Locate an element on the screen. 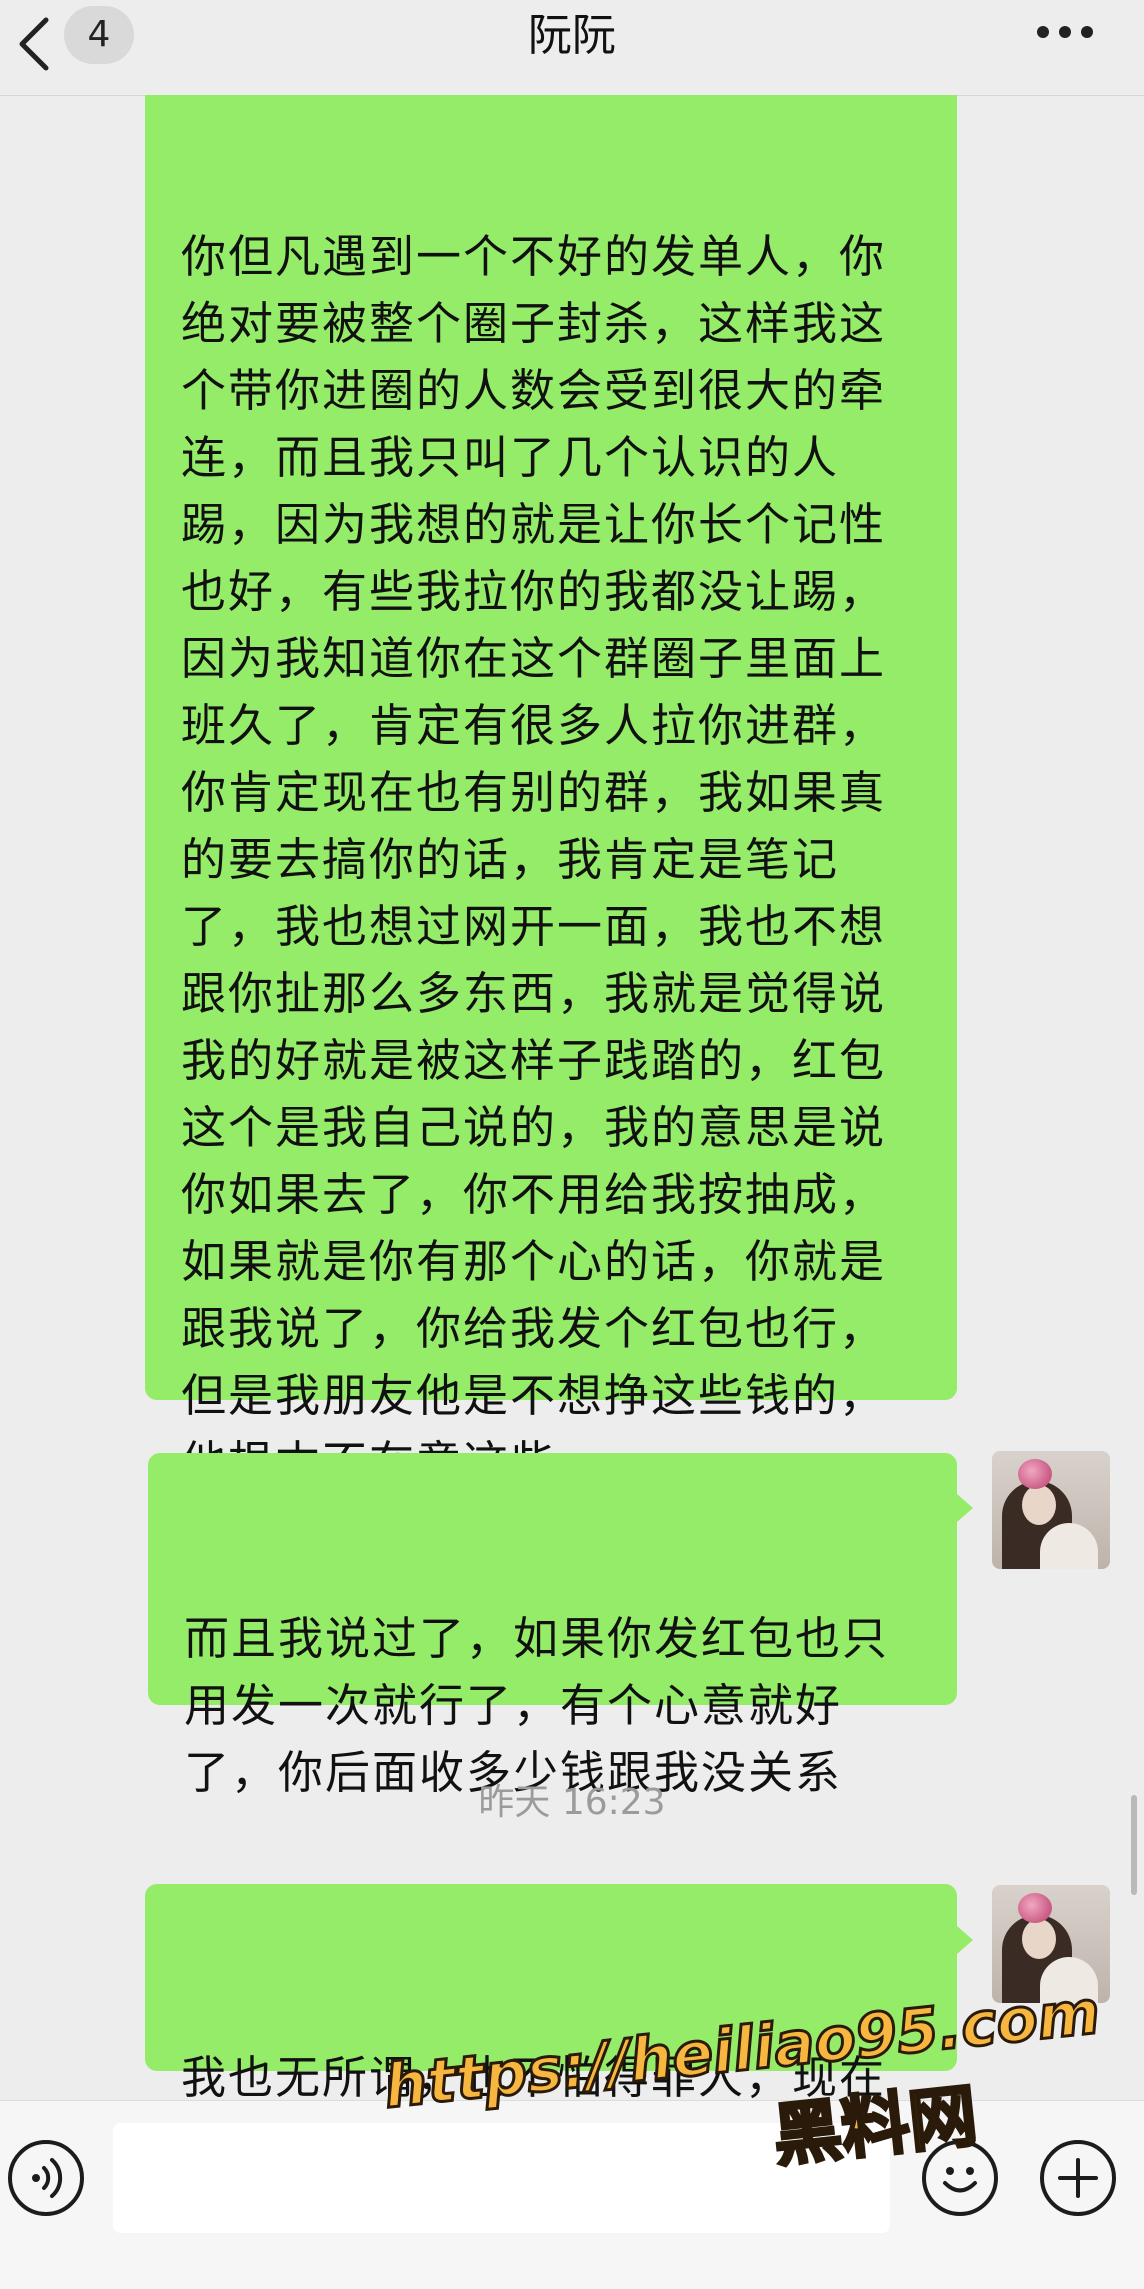 This screenshot has width=1144, height=2289. ellipsis-icon is located at coordinates (1065, 33).